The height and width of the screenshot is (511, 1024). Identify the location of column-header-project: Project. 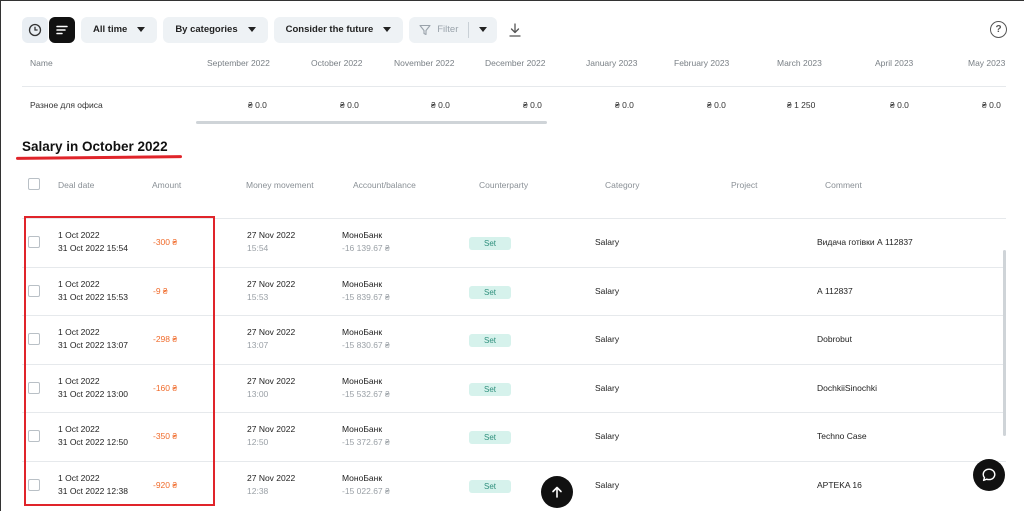
(744, 185).